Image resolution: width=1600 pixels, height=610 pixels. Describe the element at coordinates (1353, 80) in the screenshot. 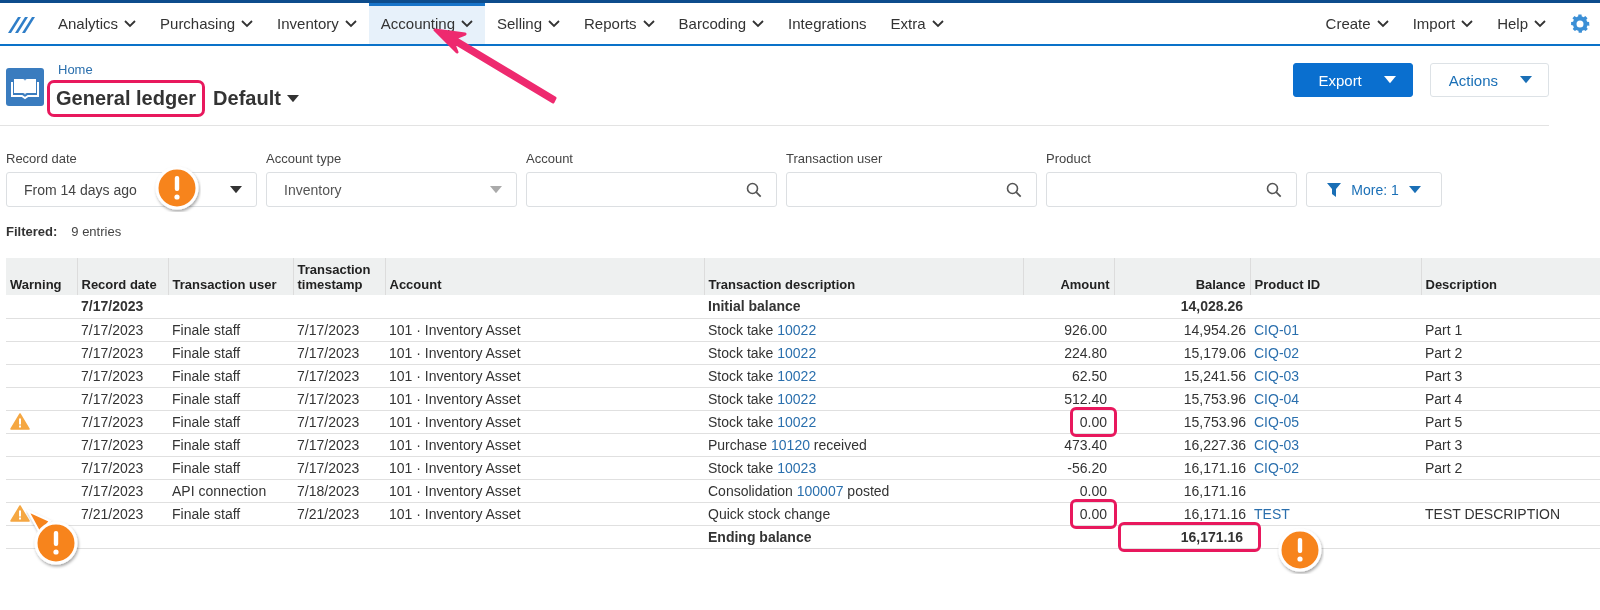

I see `export-button: Export` at that location.